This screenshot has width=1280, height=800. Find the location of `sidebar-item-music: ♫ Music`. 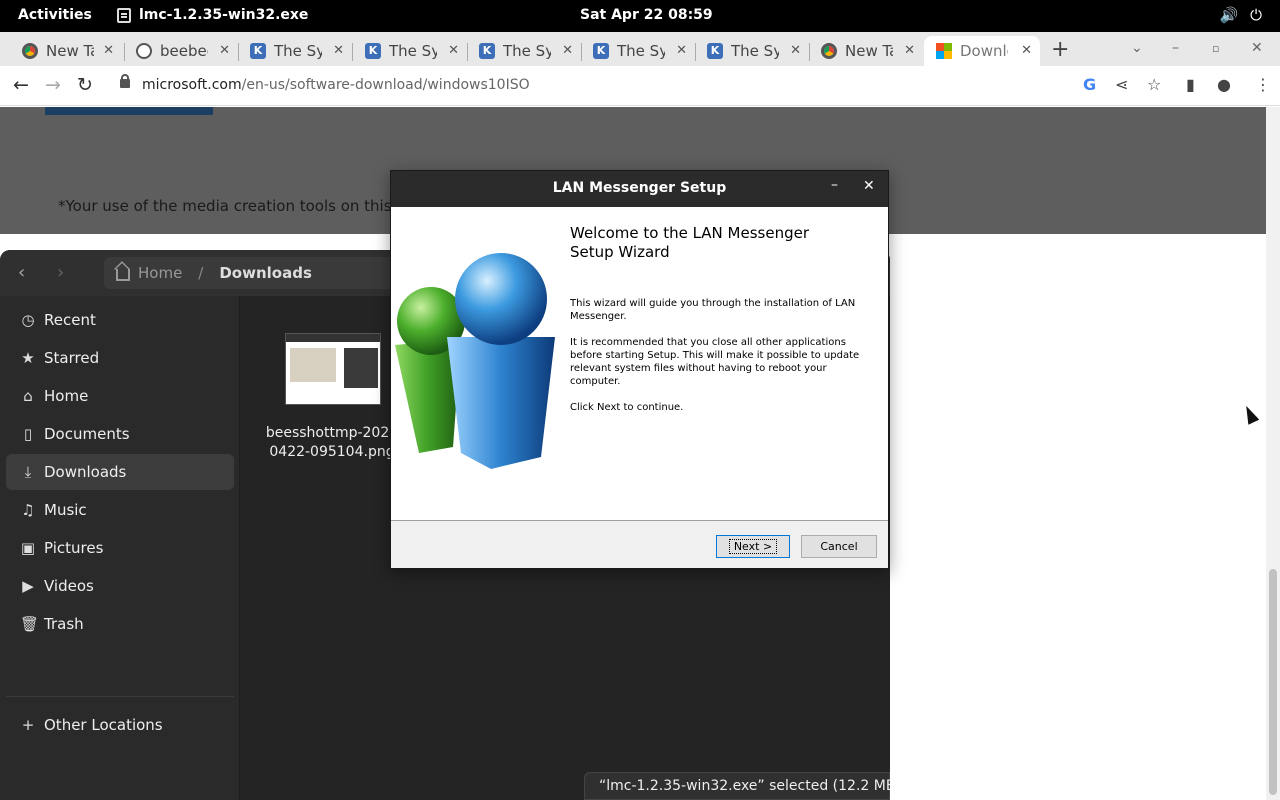

sidebar-item-music: ♫ Music is located at coordinates (120, 510).